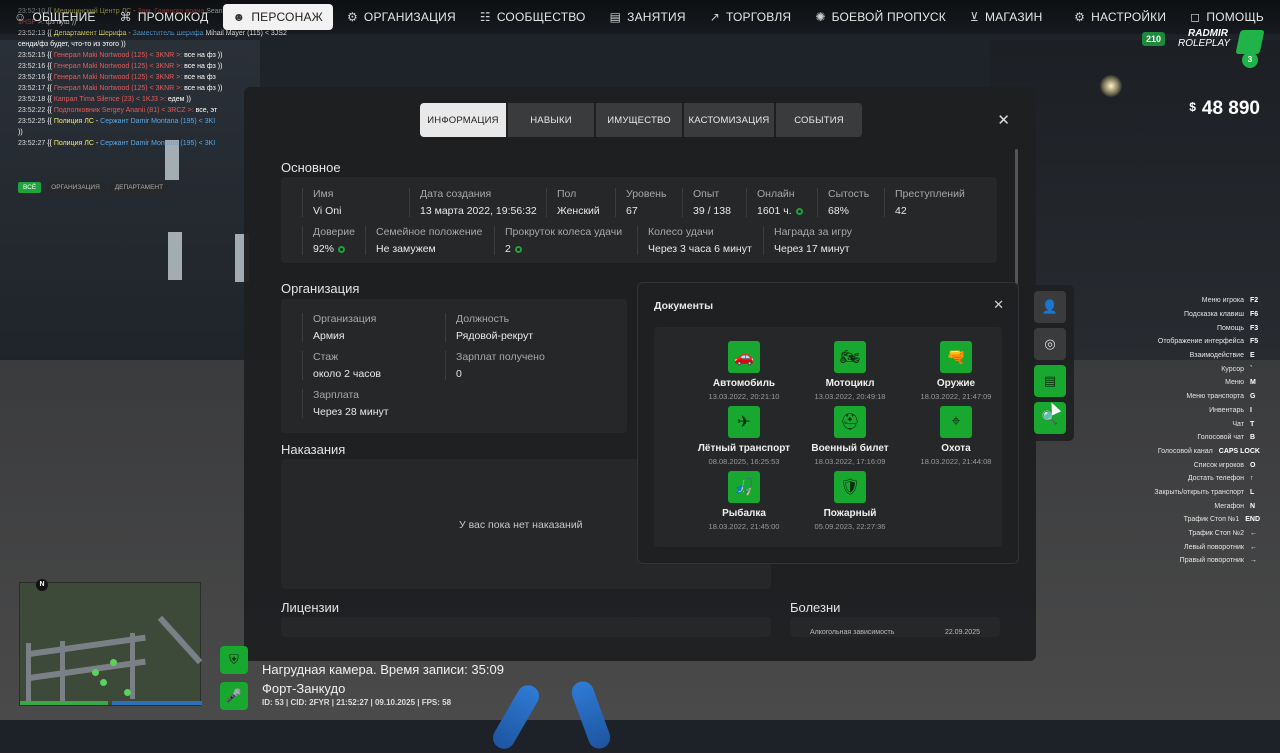  Describe the element at coordinates (30, 187) in the screenshot. I see `chat-tab-all: ВСЁ` at that location.